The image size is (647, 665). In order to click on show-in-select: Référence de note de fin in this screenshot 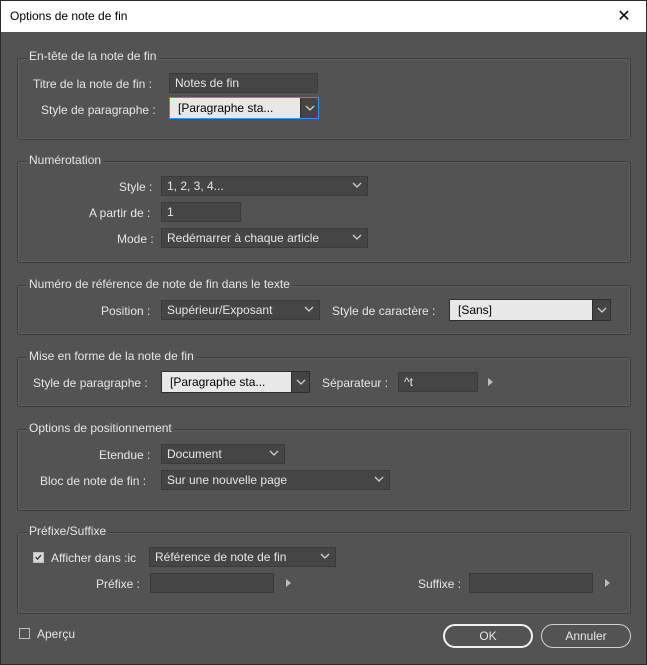, I will do `click(242, 557)`.